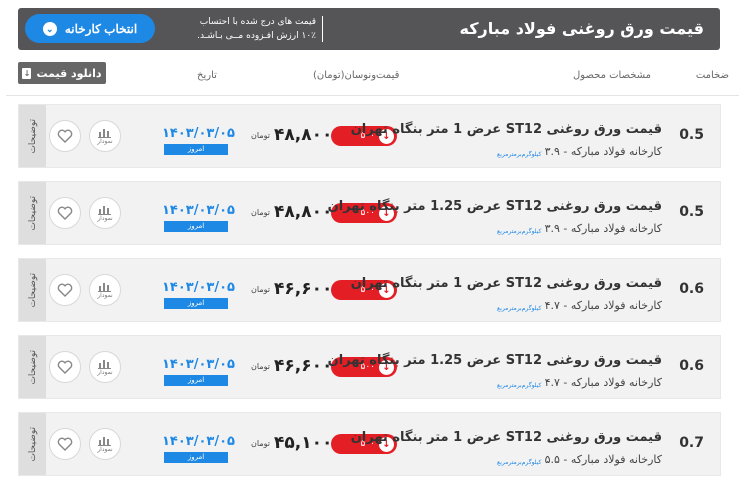 Image resolution: width=739 pixels, height=495 pixels. I want to click on page-title: قیمت ورق روغنی فولاد مبارکه, so click(581, 28).